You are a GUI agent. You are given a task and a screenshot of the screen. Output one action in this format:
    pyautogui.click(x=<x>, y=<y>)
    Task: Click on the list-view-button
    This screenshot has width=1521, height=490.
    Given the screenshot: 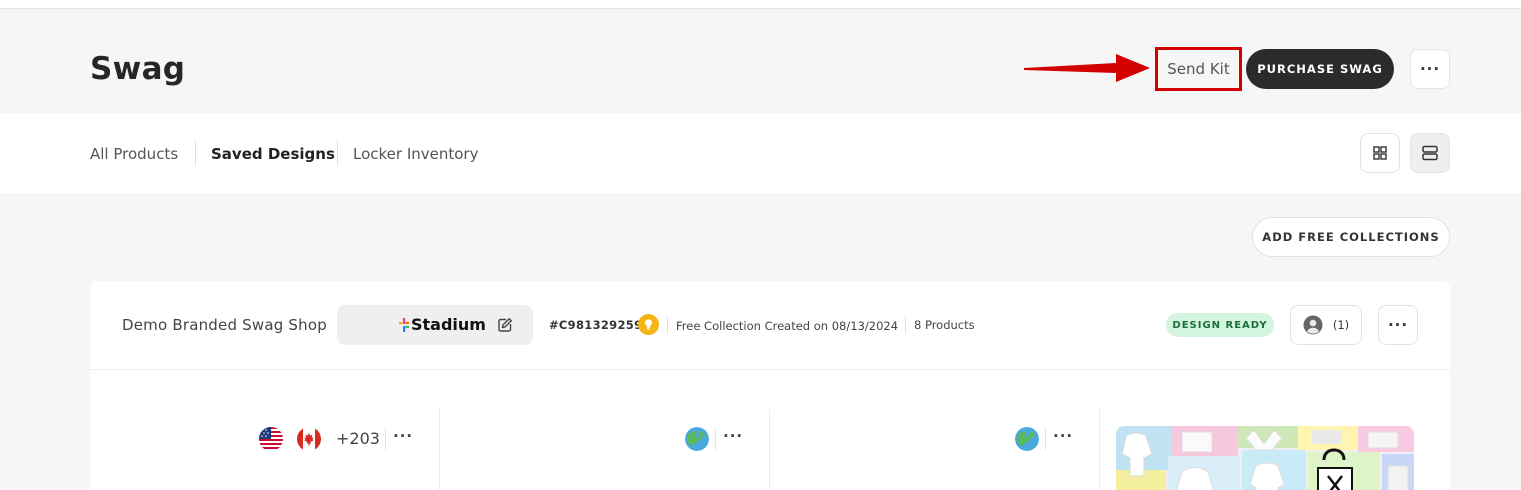 What is the action you would take?
    pyautogui.click(x=1430, y=153)
    